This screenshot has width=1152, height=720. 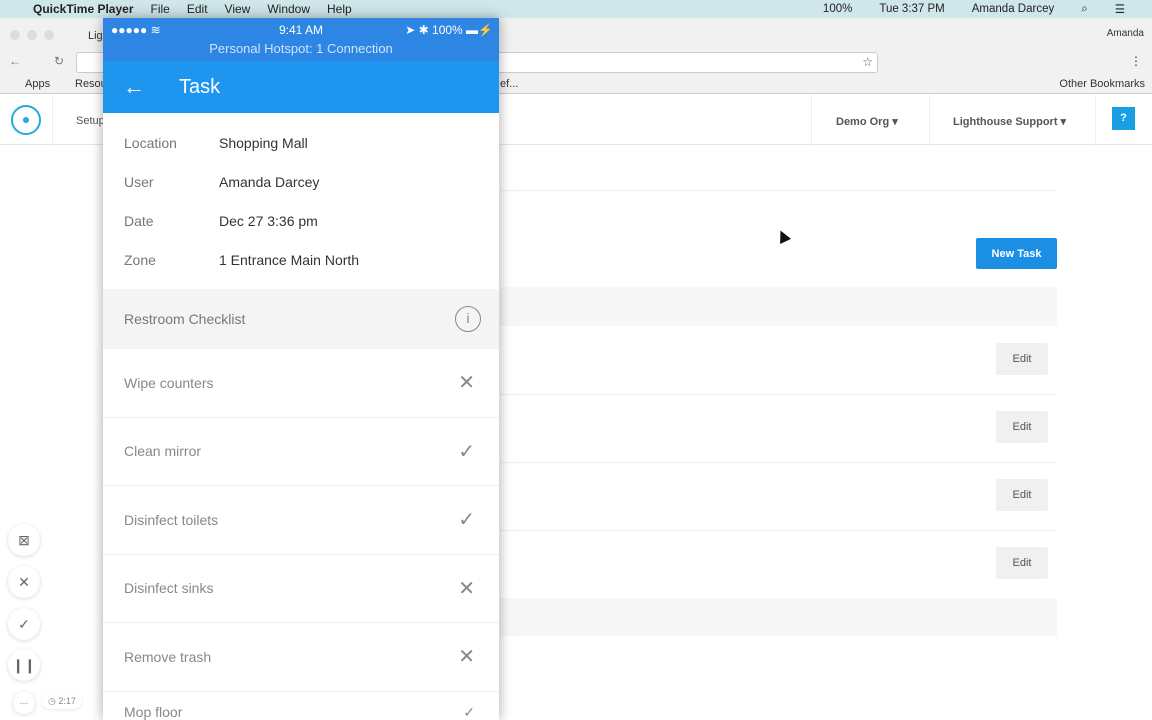 I want to click on task-navbar: ← Task, so click(x=301, y=87).